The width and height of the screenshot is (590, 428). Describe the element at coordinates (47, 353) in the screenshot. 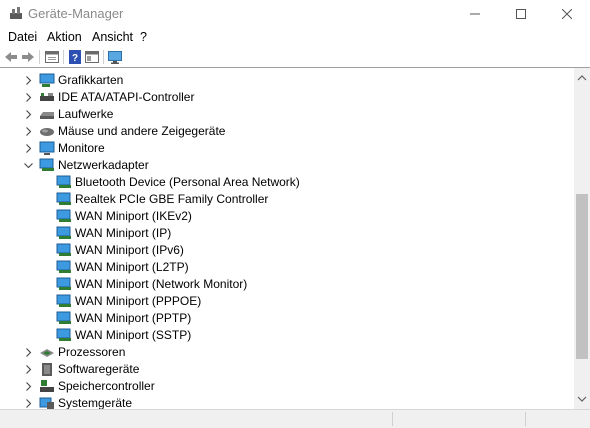

I see `processor-icon` at that location.